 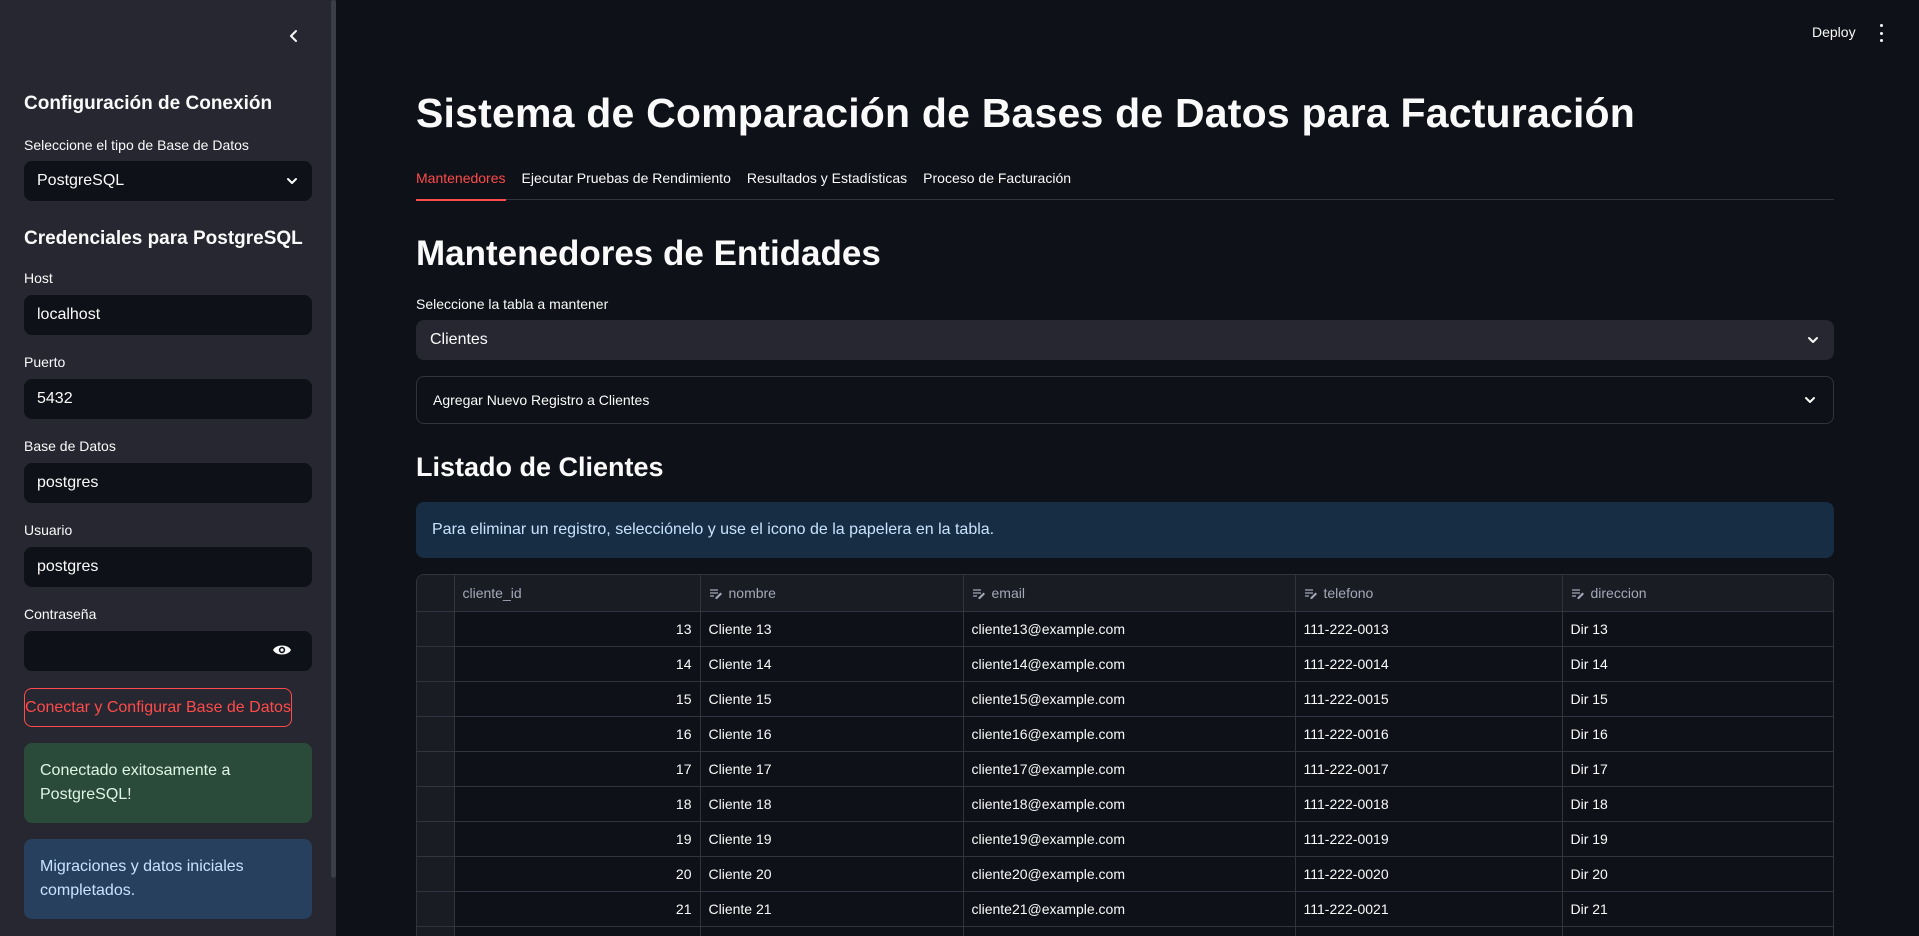 I want to click on cell-cliente-id: 17, so click(x=577, y=769).